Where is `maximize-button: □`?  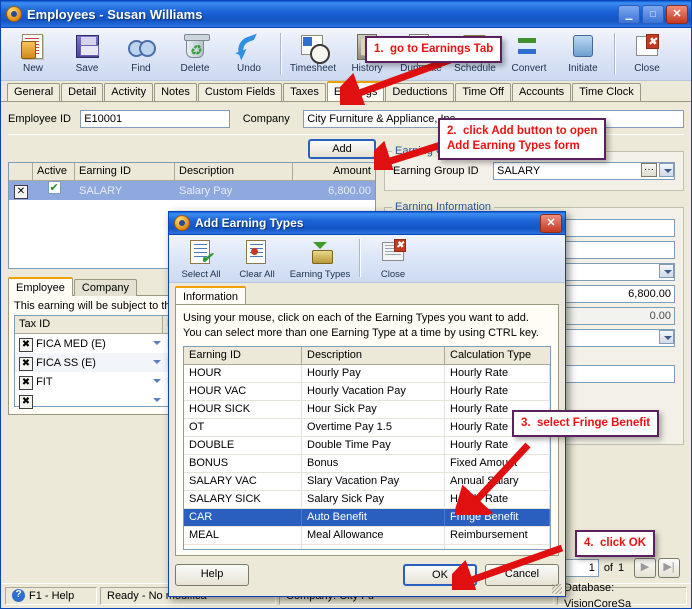 maximize-button: □ is located at coordinates (653, 14).